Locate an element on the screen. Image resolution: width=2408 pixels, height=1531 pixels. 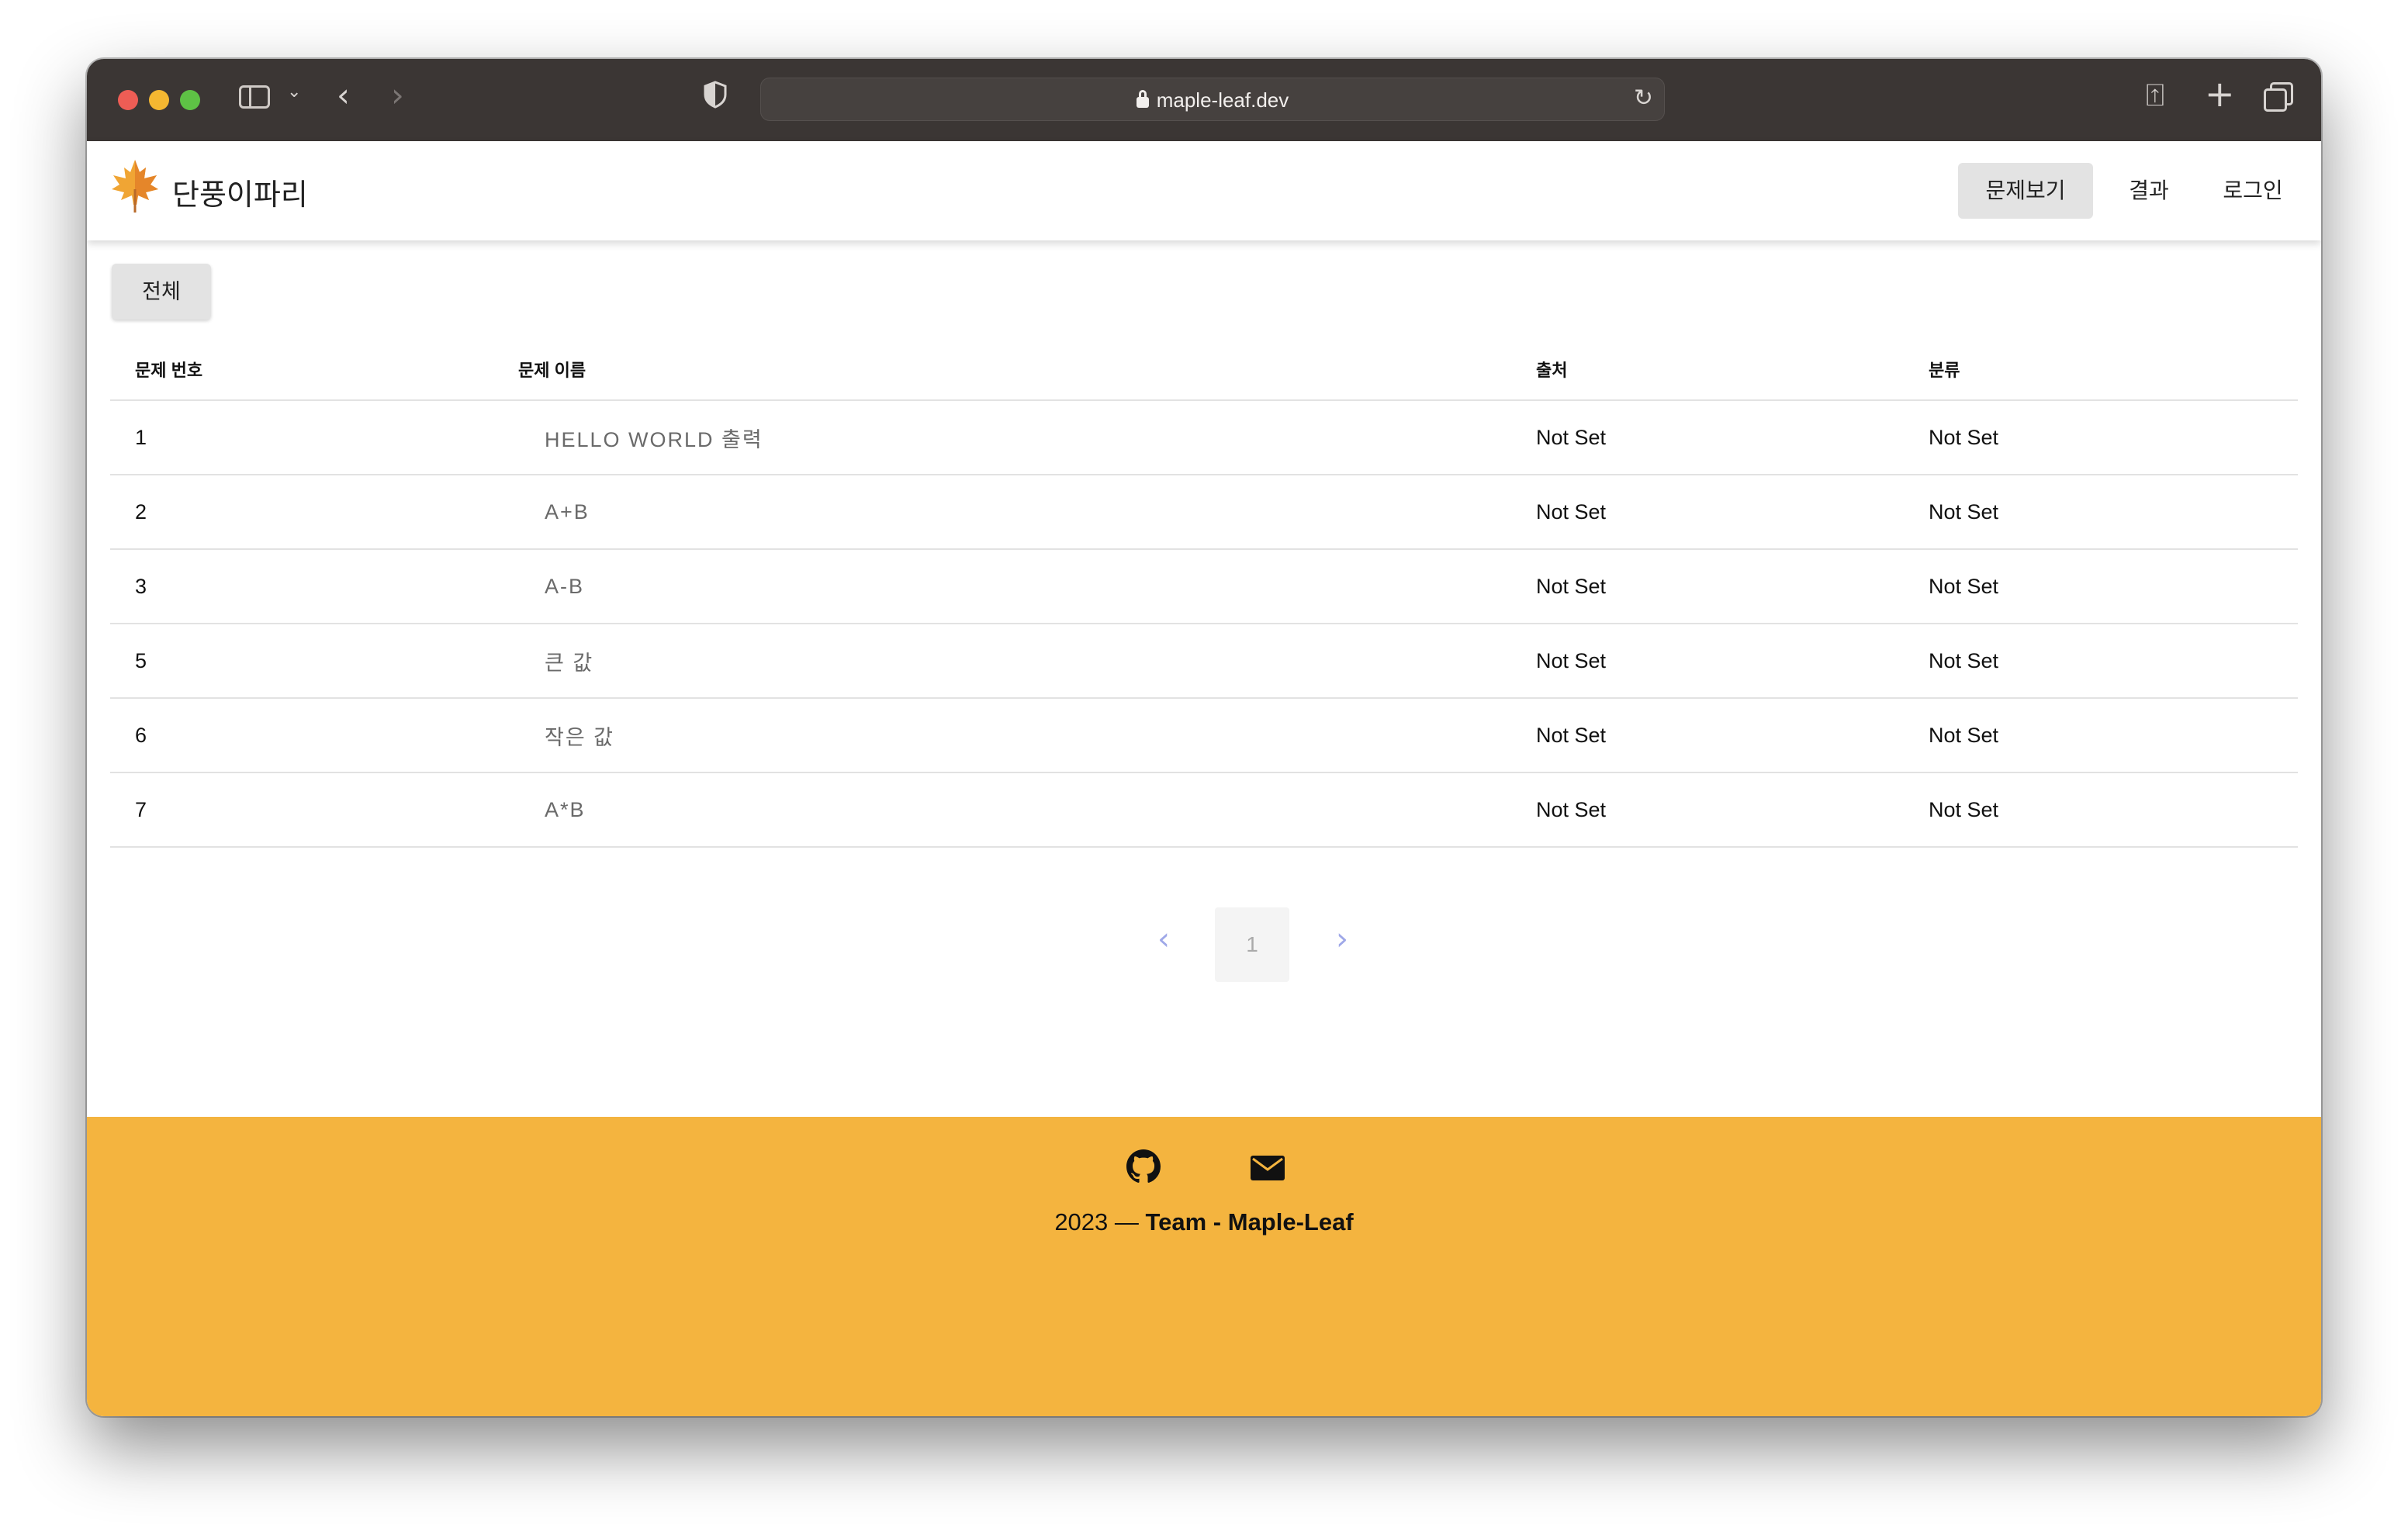
chevron-down-icon: ⌄ is located at coordinates (294, 92).